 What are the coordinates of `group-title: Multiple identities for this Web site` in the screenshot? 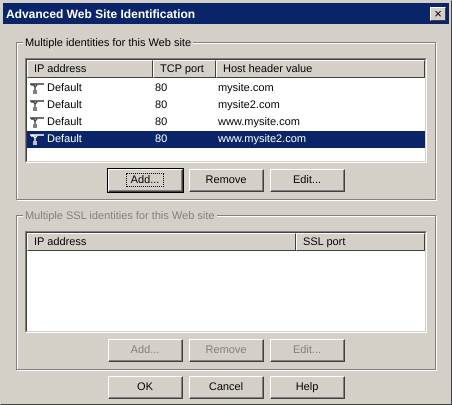 It's located at (108, 43).